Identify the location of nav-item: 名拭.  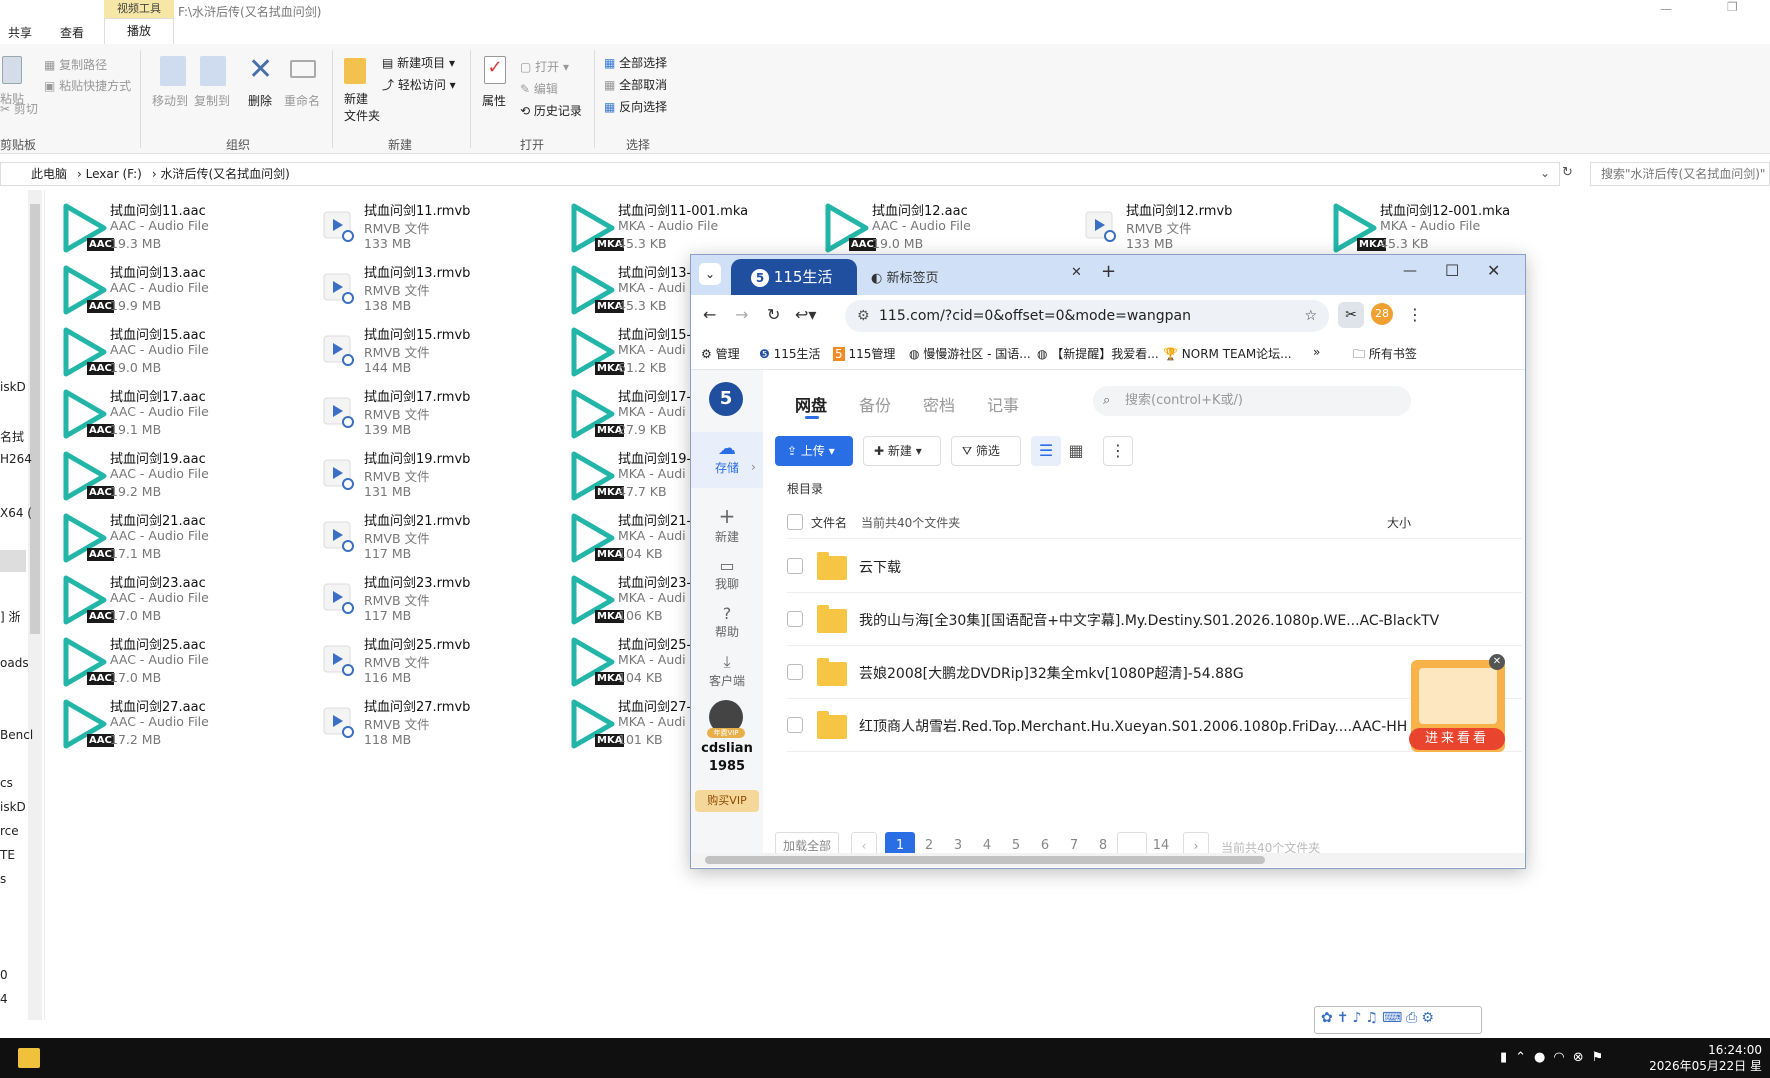
(12, 436).